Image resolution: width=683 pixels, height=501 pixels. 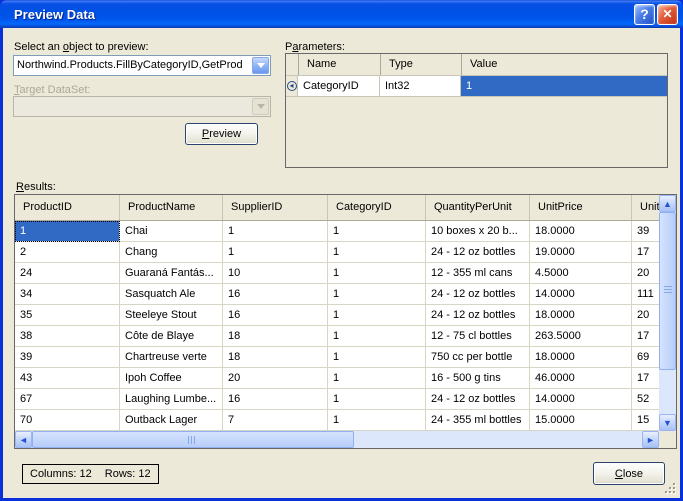 What do you see at coordinates (275, 420) in the screenshot?
I see `results-cell: 7` at bounding box center [275, 420].